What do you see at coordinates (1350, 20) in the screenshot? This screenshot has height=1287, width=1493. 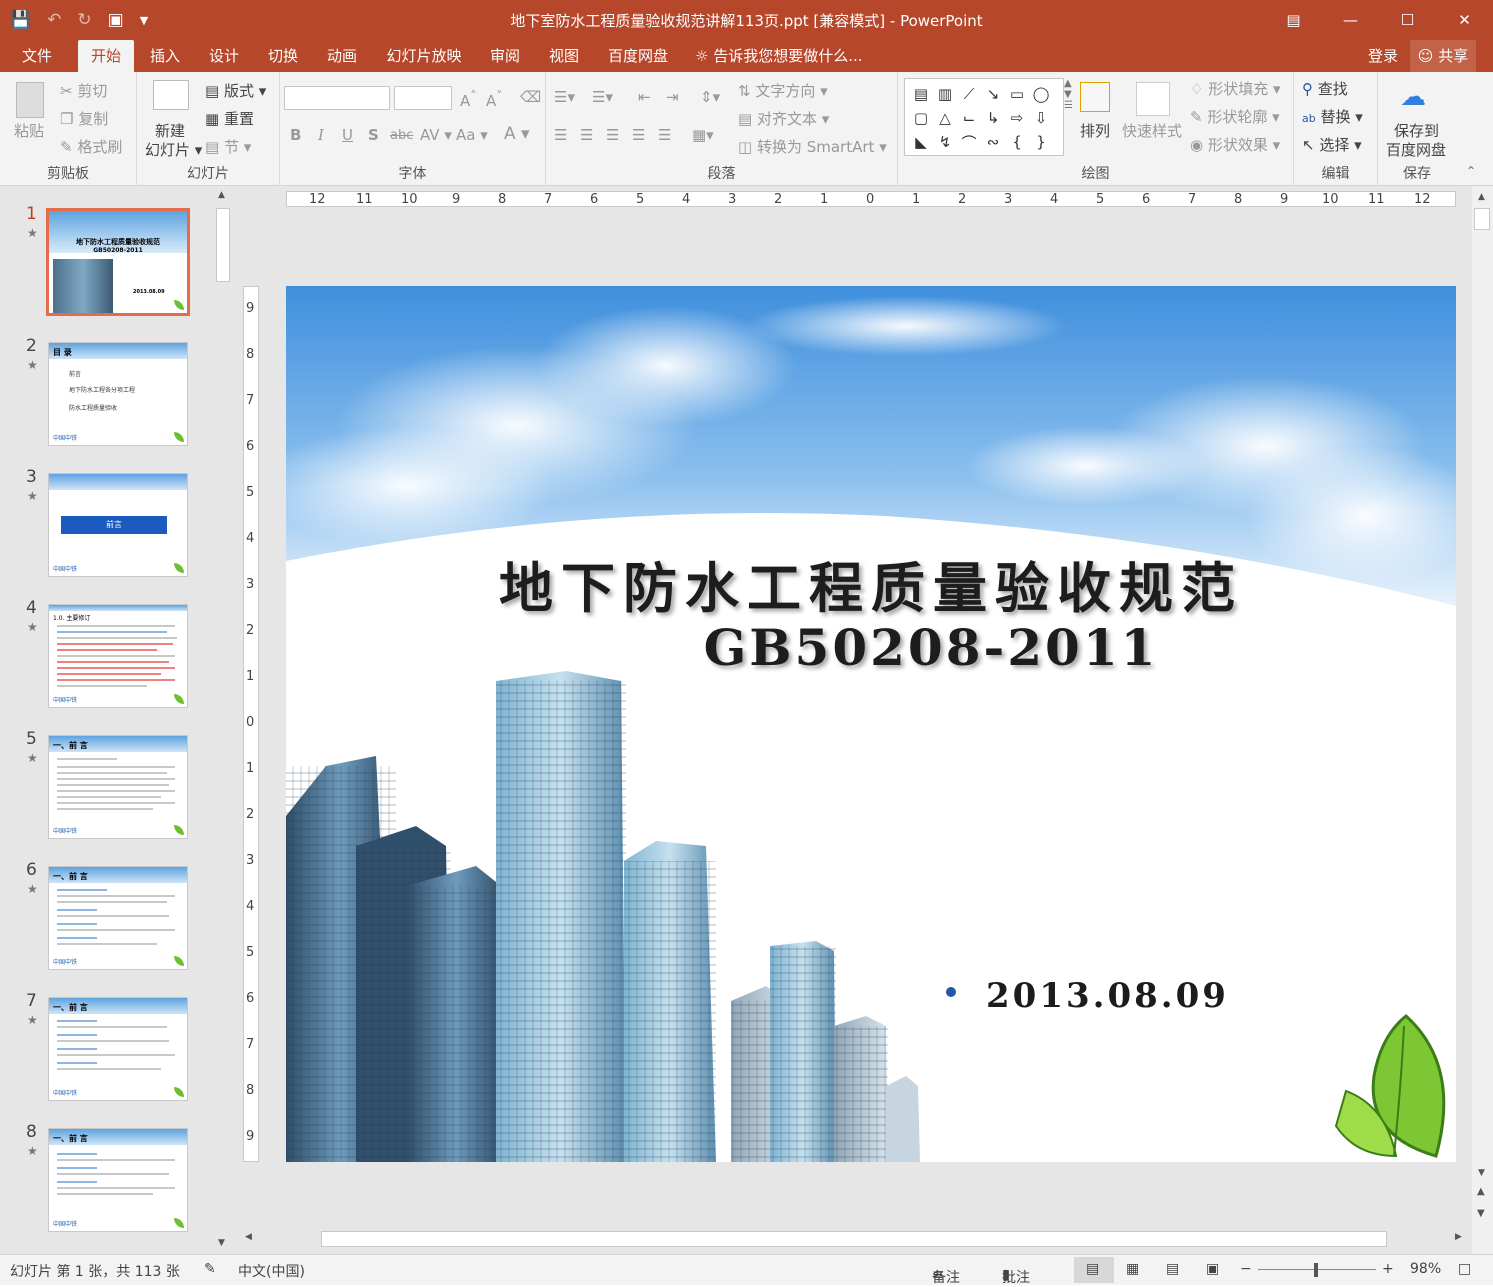 I see `minimize-icon: —` at bounding box center [1350, 20].